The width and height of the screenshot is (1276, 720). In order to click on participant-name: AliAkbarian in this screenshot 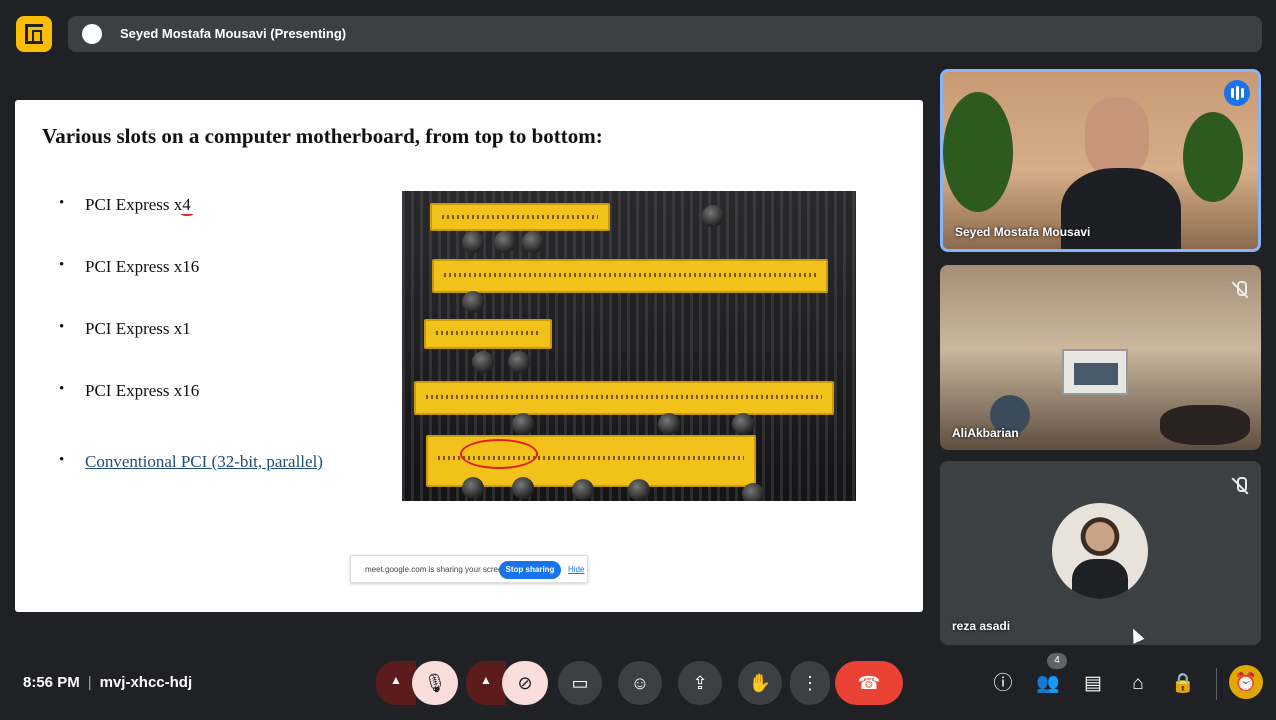, I will do `click(985, 433)`.